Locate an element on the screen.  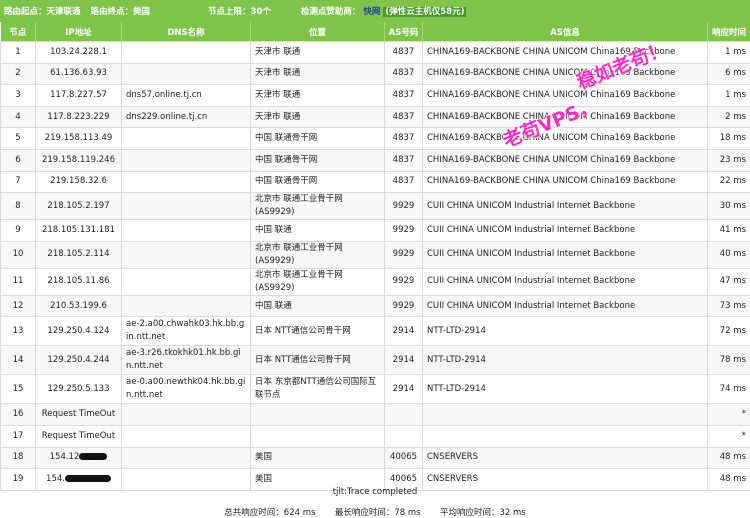
time-cell: 74 ms is located at coordinates (728, 389).